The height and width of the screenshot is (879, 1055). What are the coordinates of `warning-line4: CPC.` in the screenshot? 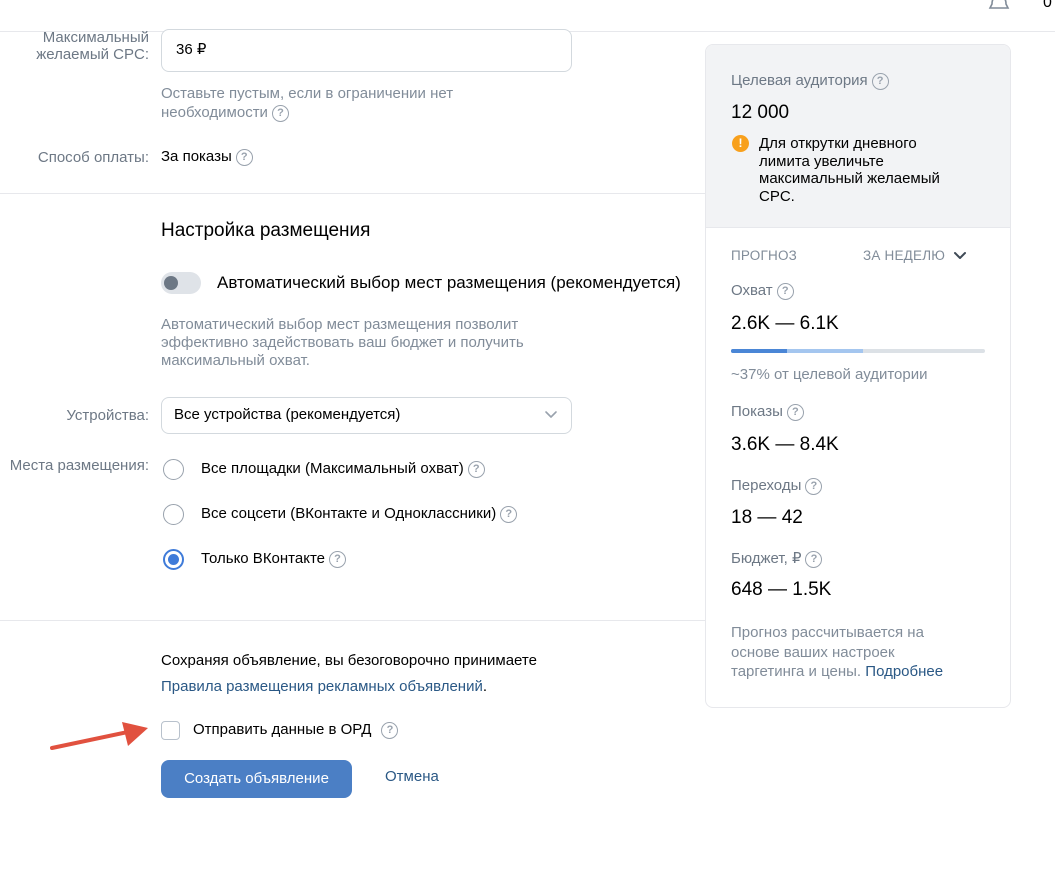 It's located at (777, 196).